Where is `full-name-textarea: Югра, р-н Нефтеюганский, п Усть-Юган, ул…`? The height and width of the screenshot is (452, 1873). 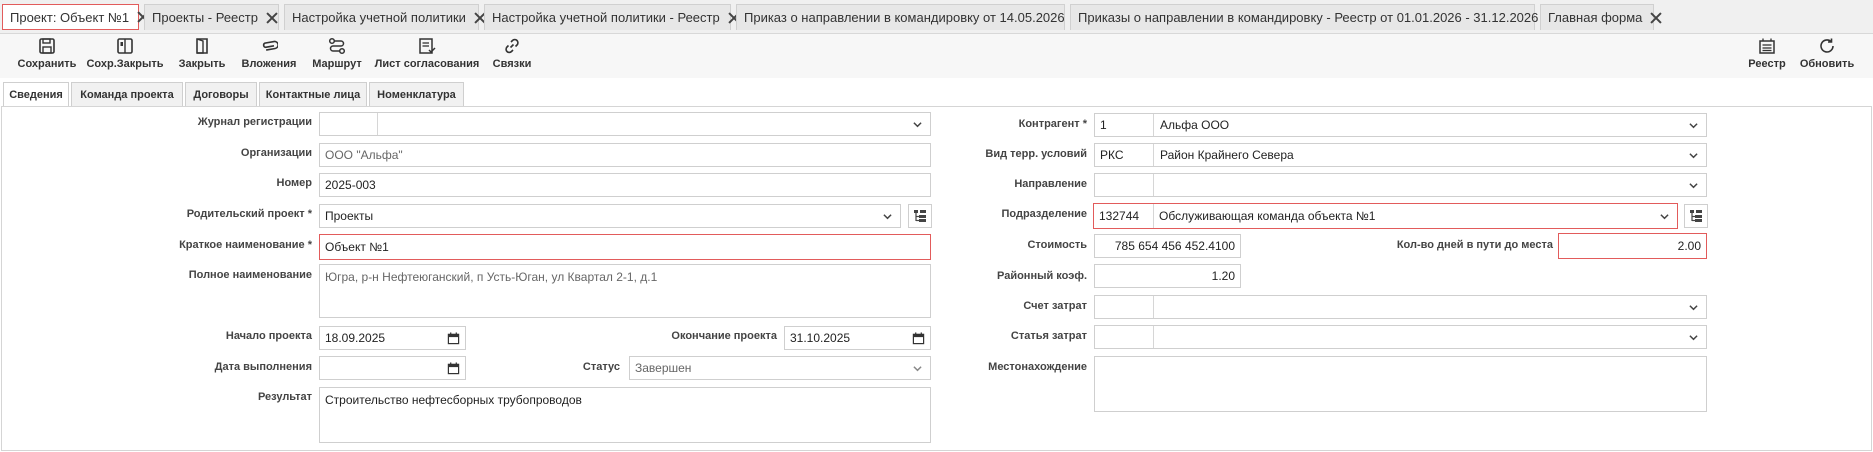
full-name-textarea: Югра, р-н Нефтеюганский, п Усть-Юган, ул… is located at coordinates (625, 291).